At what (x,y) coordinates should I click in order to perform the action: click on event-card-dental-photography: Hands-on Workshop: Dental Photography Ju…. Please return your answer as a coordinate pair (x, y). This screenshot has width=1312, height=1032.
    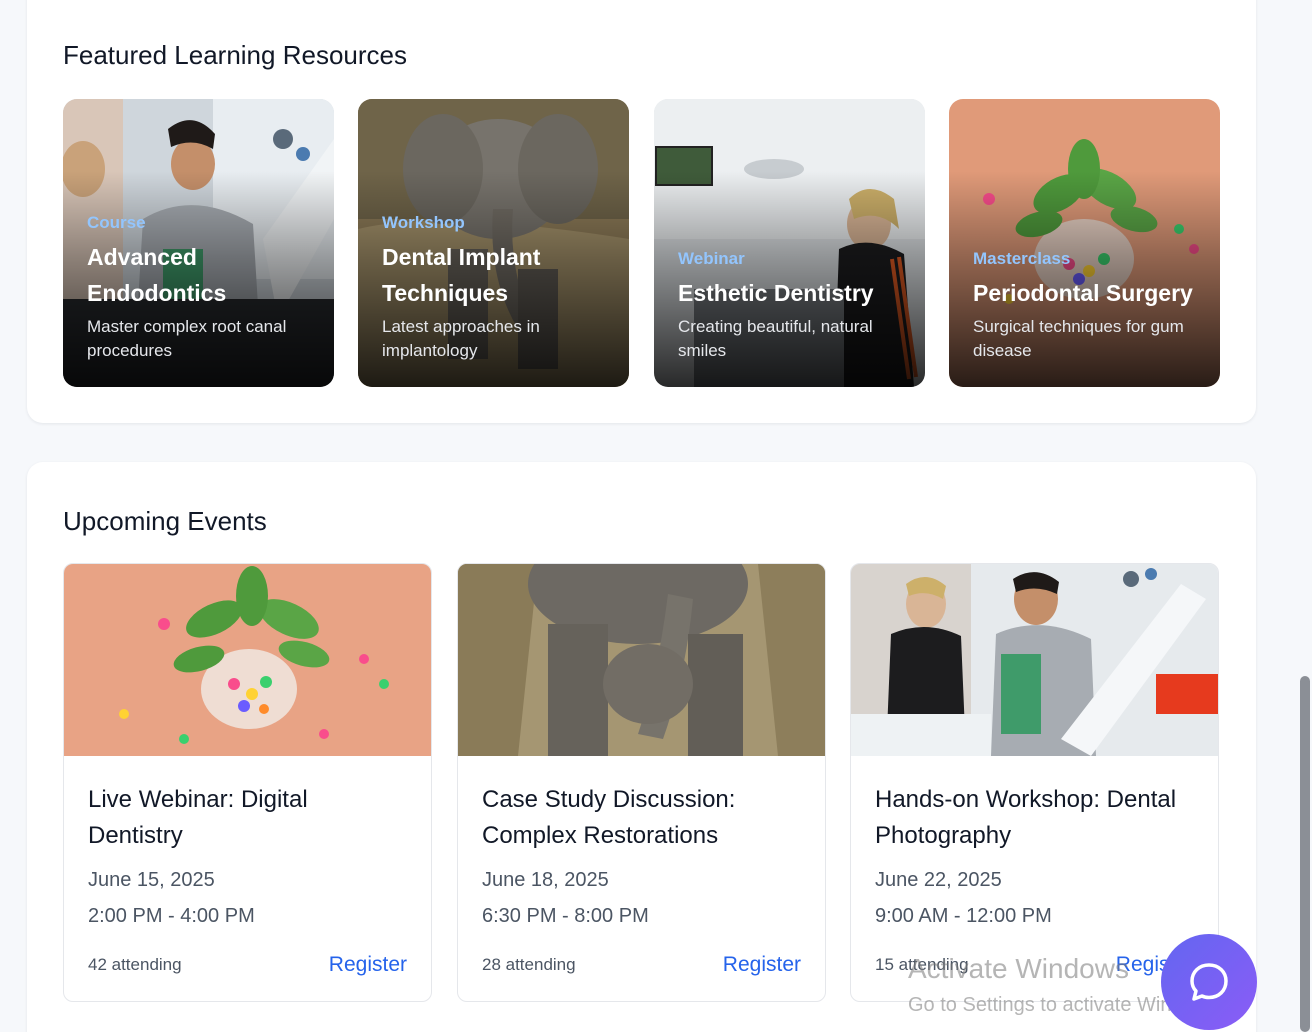
    Looking at the image, I should click on (1034, 782).